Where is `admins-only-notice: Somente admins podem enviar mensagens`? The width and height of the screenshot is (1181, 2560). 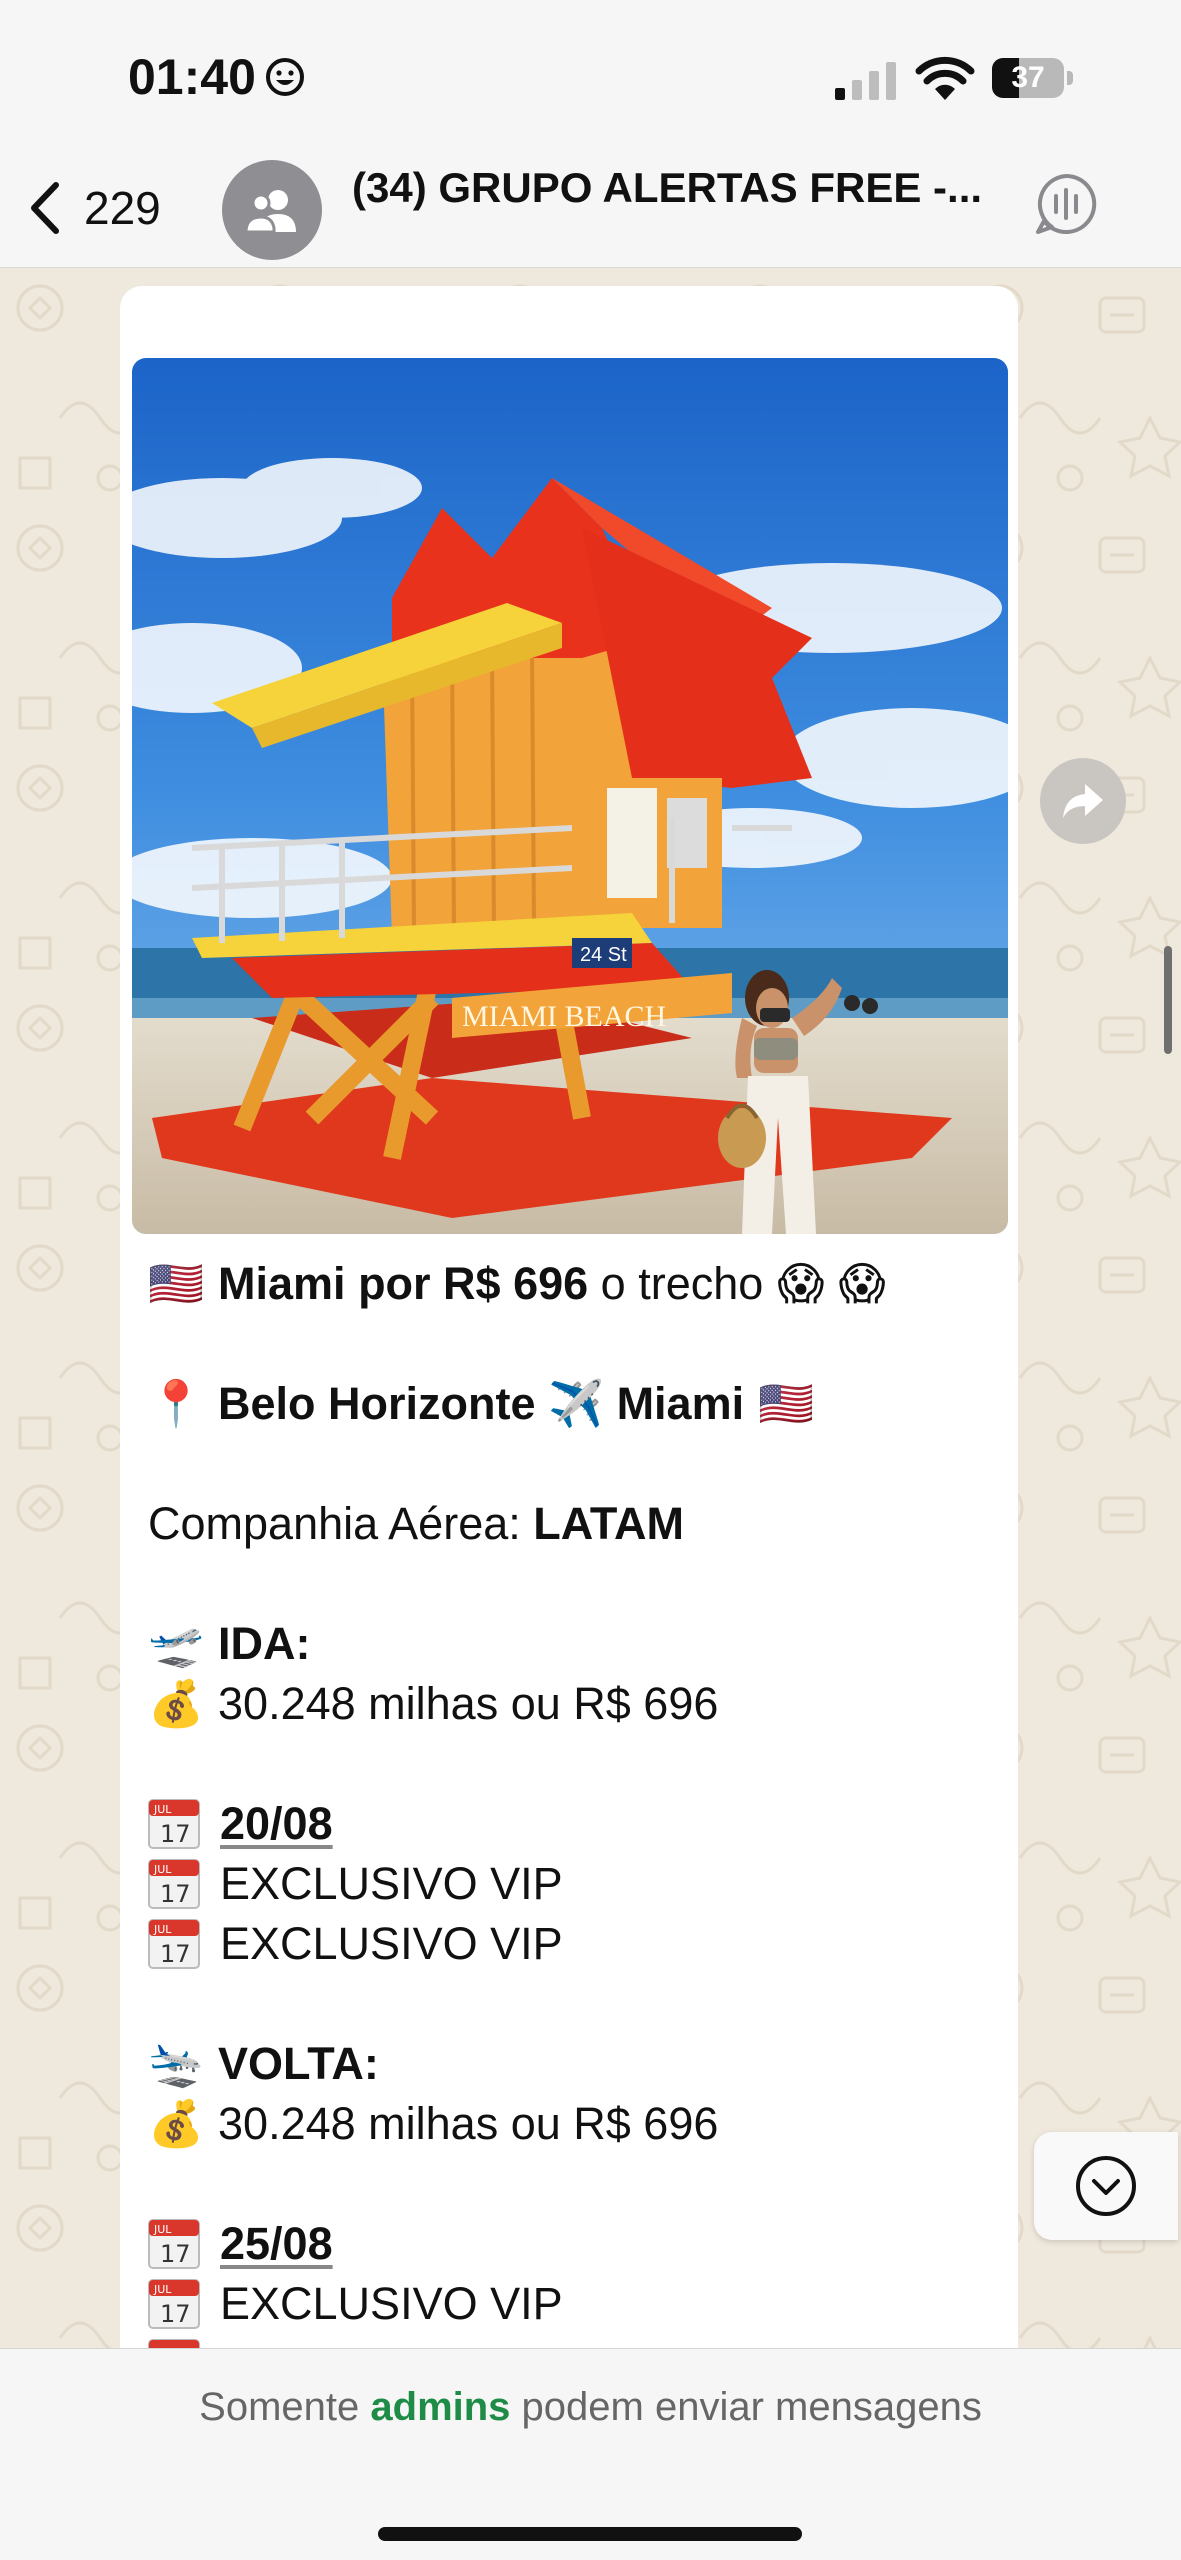 admins-only-notice: Somente admins podem enviar mensagens is located at coordinates (590, 2407).